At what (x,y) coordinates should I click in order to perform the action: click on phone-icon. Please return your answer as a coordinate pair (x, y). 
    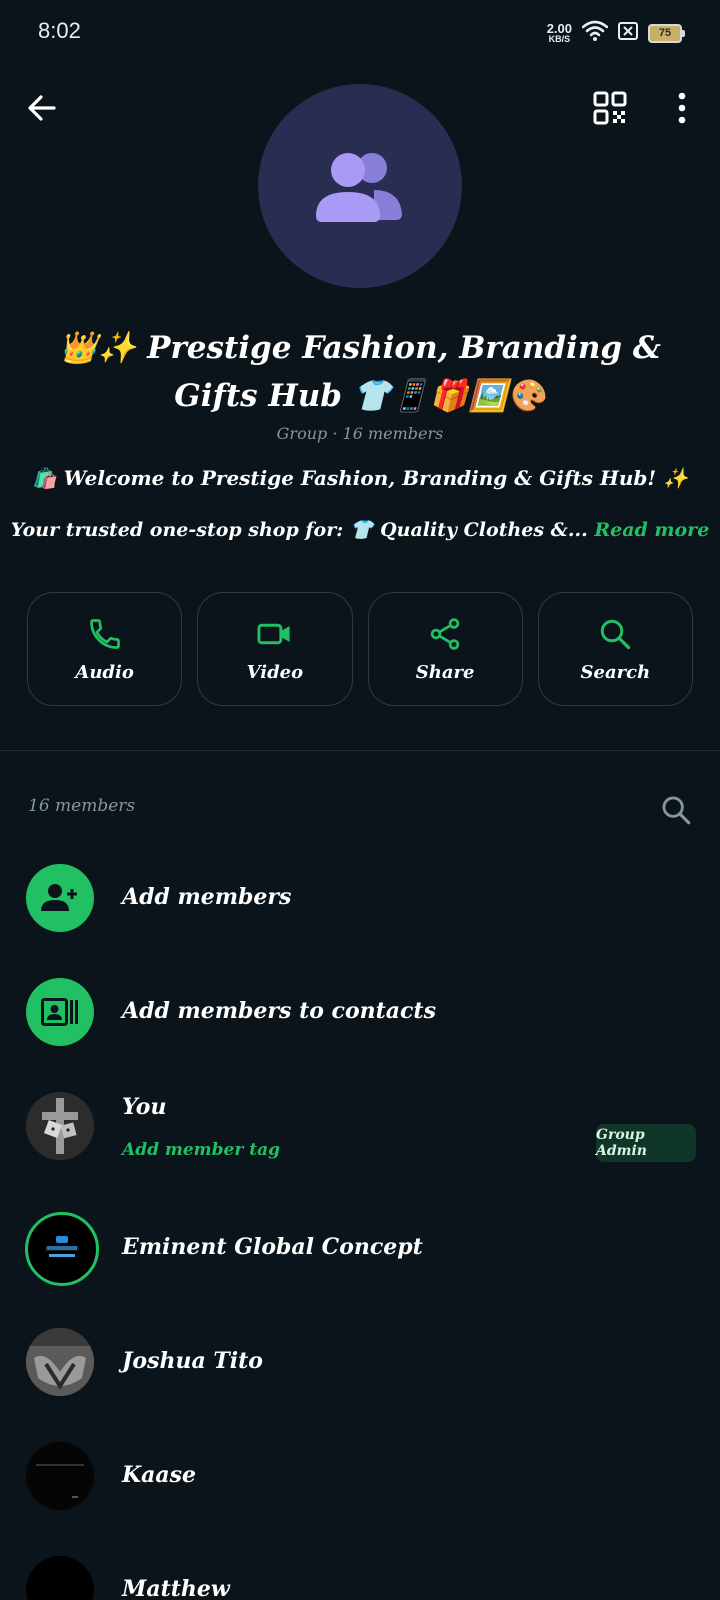
    Looking at the image, I should click on (104, 633).